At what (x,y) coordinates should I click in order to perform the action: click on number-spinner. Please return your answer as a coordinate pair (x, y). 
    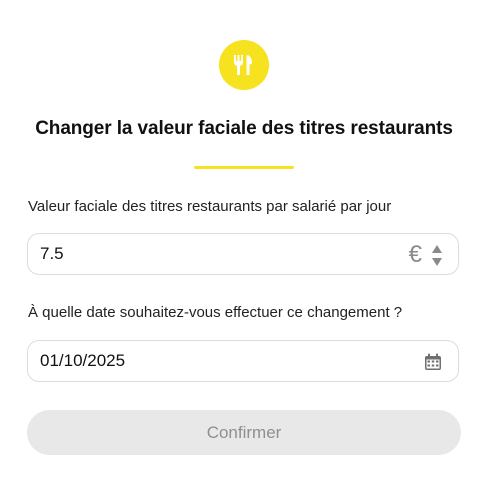
    Looking at the image, I should click on (437, 255).